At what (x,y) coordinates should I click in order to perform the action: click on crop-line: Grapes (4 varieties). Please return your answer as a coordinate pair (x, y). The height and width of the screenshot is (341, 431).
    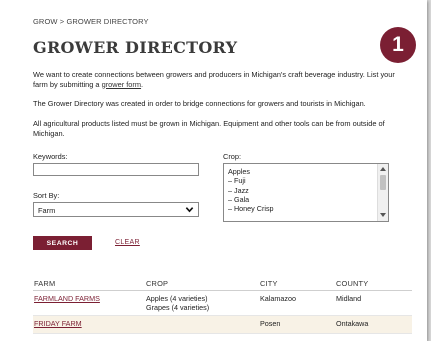
    Looking at the image, I should click on (178, 307).